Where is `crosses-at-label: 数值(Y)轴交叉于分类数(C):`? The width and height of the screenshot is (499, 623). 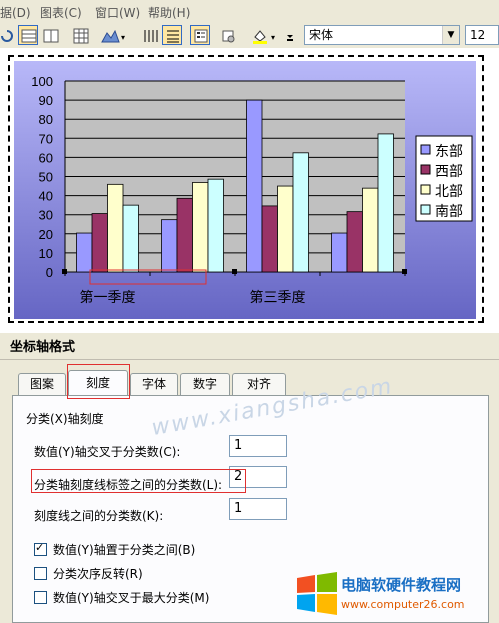
crosses-at-label: 数值(Y)轴交叉于分类数(C): is located at coordinates (107, 452).